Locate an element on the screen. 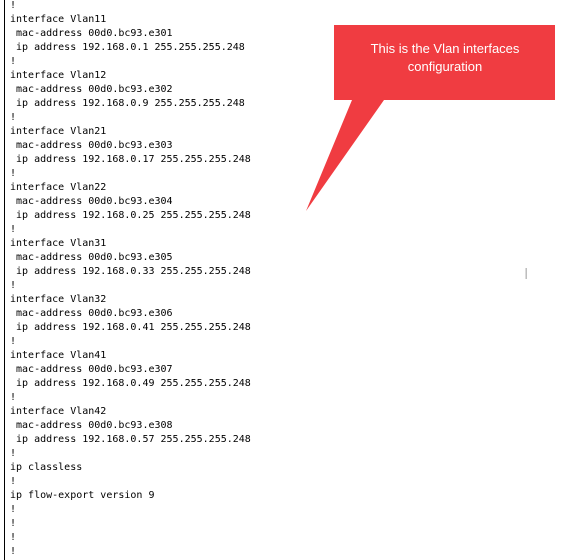  config-line: interface Vlan22 is located at coordinates (58, 187).